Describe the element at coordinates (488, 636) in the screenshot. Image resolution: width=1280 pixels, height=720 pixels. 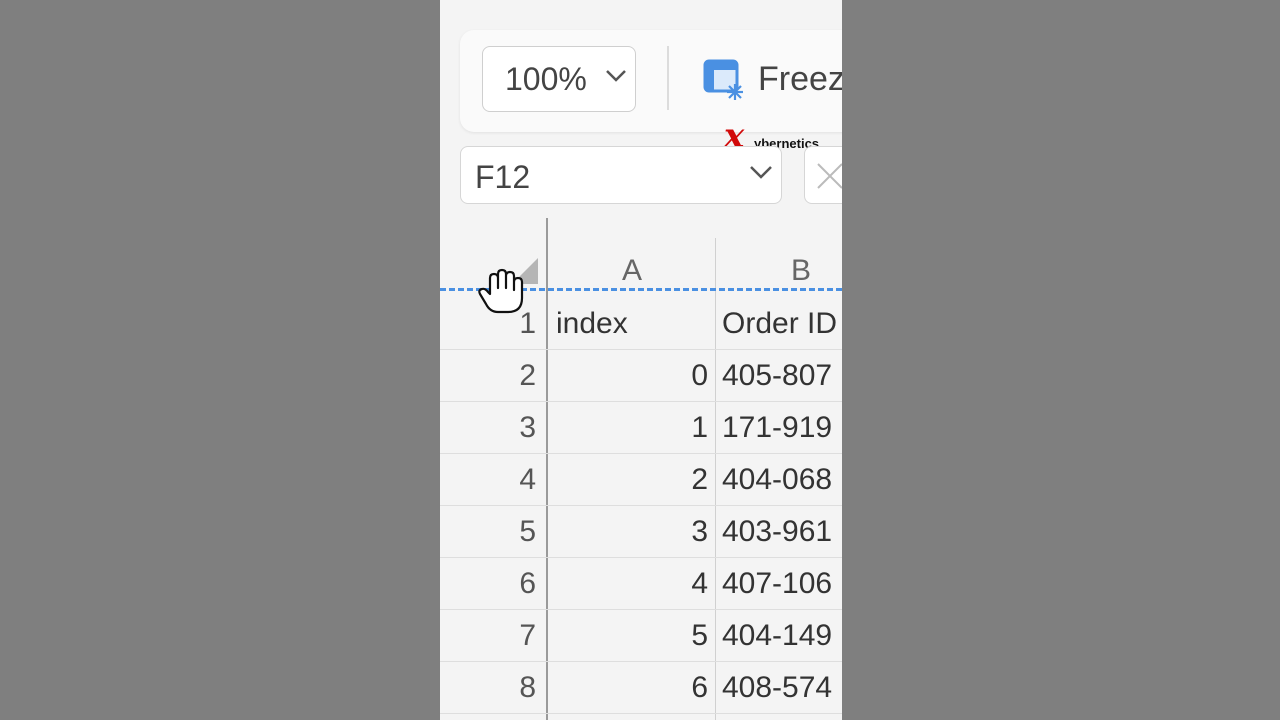
I see `row-header: 7` at that location.